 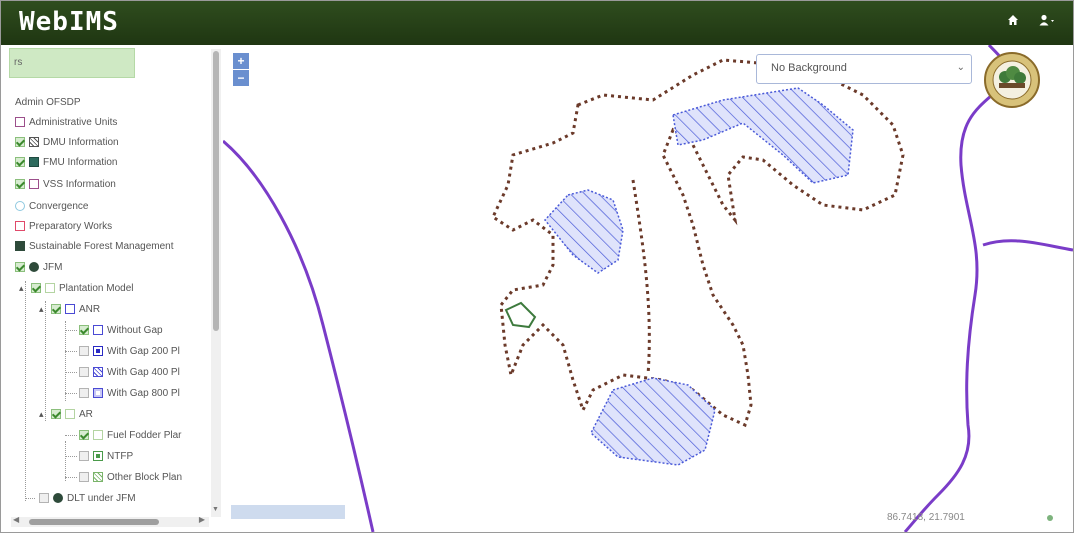 What do you see at coordinates (241, 78) in the screenshot?
I see `zoom-out-button: −` at bounding box center [241, 78].